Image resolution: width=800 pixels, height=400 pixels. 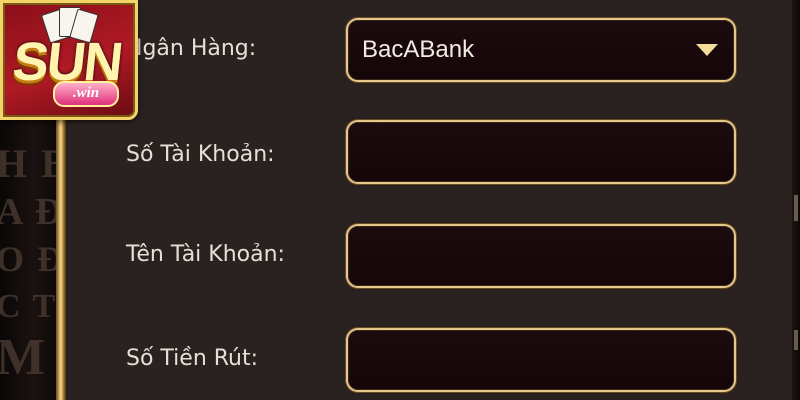 I want to click on background-text: M, so click(x=24, y=357).